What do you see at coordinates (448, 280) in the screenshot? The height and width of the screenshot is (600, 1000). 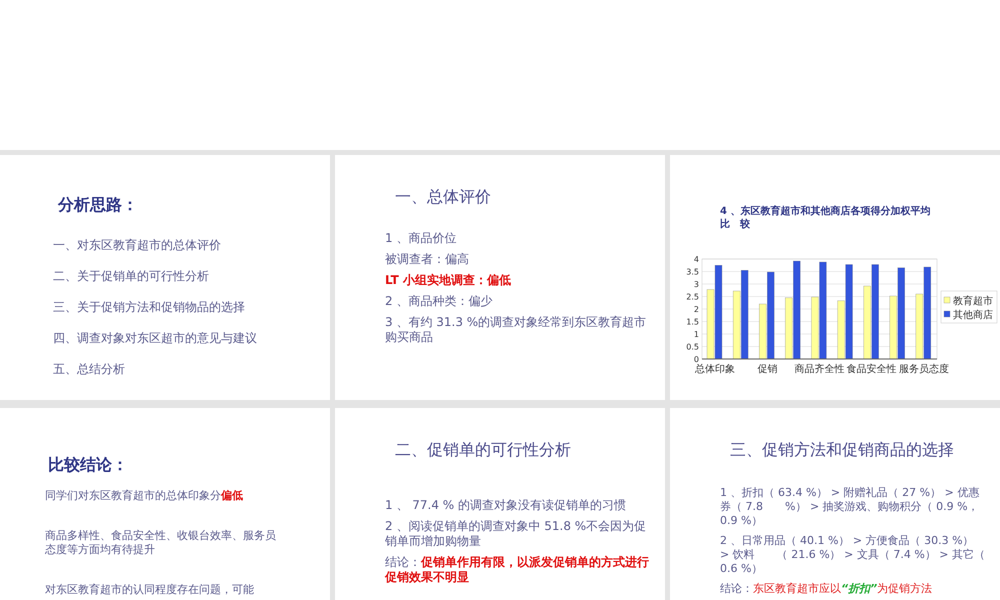 I see `slide-text: LT 小组实地调查：偏低` at bounding box center [448, 280].